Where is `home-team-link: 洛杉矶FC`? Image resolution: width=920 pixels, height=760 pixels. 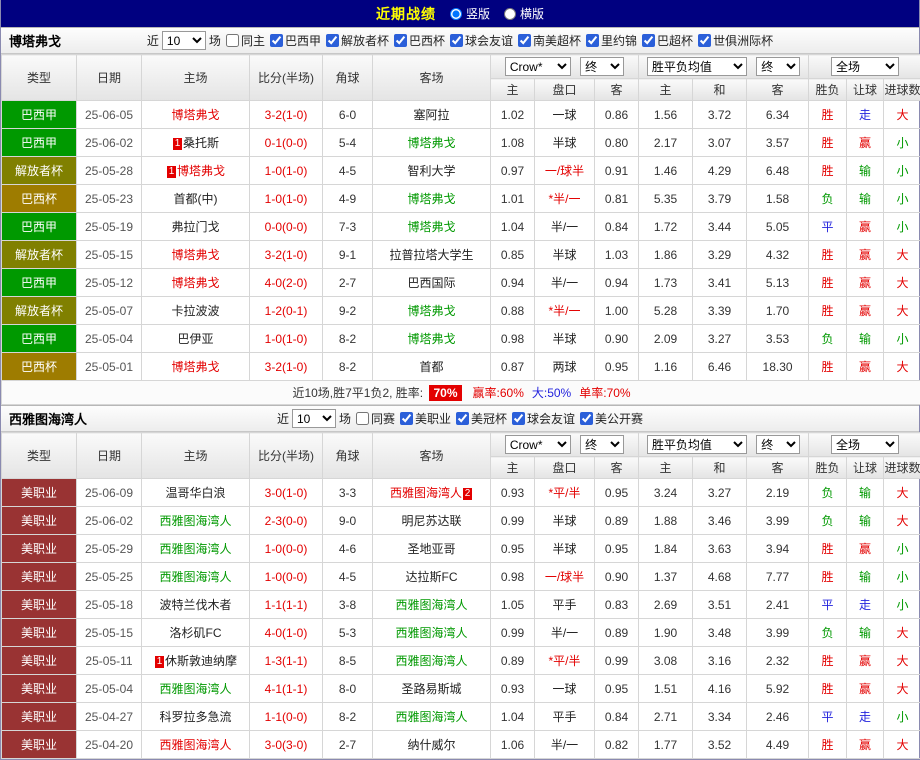 home-team-link: 洛杉矶FC is located at coordinates (196, 633).